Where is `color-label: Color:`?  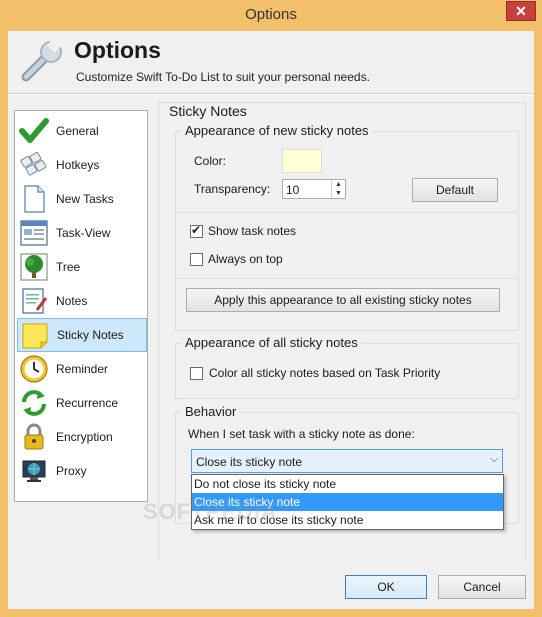
color-label: Color: is located at coordinates (210, 161).